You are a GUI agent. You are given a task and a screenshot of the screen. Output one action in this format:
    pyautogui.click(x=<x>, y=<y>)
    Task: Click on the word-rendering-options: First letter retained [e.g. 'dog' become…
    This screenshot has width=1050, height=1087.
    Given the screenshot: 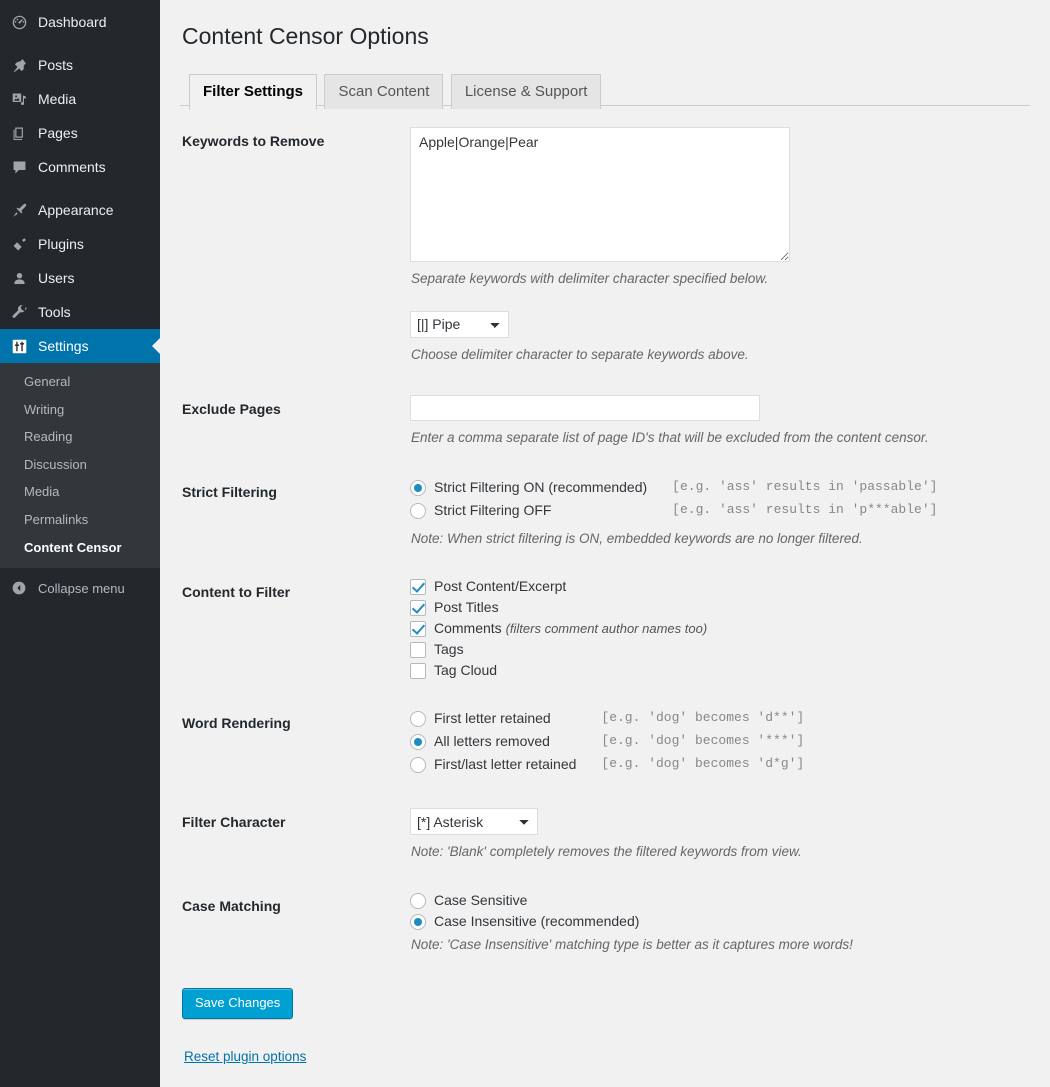 What is the action you would take?
    pyautogui.click(x=607, y=743)
    